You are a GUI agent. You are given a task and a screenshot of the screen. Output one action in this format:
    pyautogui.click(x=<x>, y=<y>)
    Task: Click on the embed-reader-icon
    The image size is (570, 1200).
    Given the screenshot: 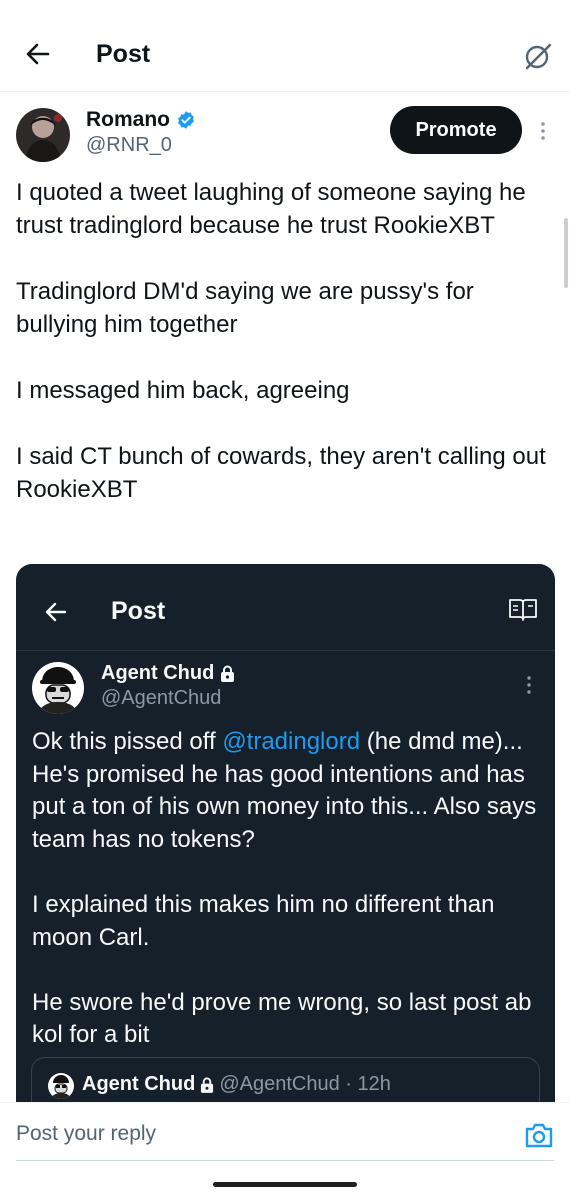 What is the action you would take?
    pyautogui.click(x=523, y=610)
    